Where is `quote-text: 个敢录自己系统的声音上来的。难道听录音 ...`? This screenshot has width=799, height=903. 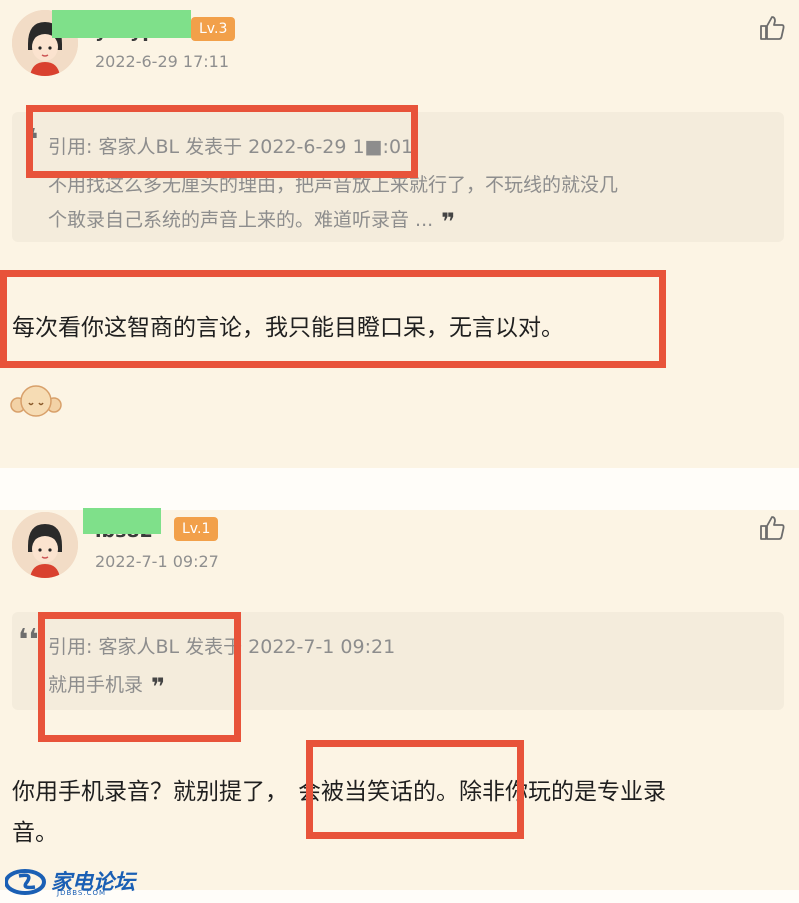
quote-text: 个敢录自己系统的声音上来的。难道听录音 ... is located at coordinates (241, 220).